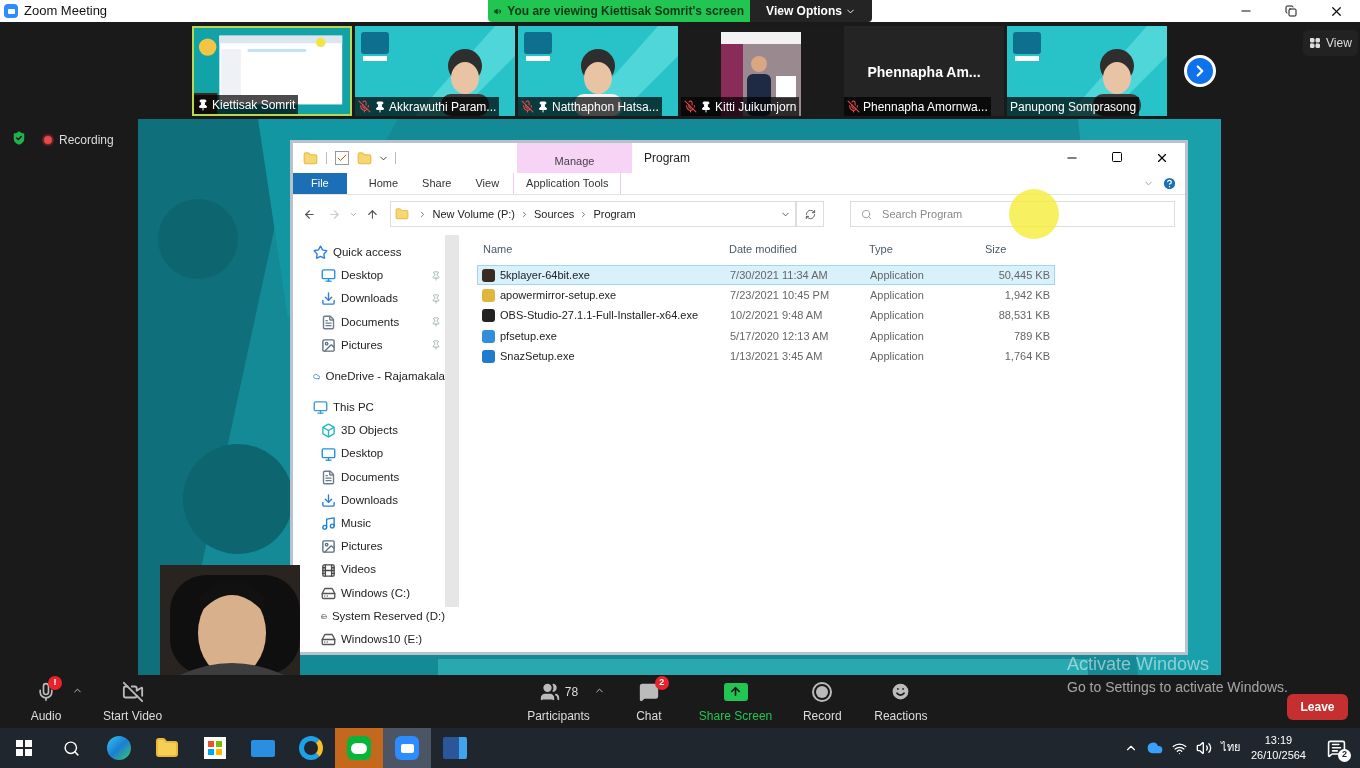 This screenshot has height=768, width=1360. Describe the element at coordinates (119, 748) in the screenshot. I see `edge-icon` at that location.